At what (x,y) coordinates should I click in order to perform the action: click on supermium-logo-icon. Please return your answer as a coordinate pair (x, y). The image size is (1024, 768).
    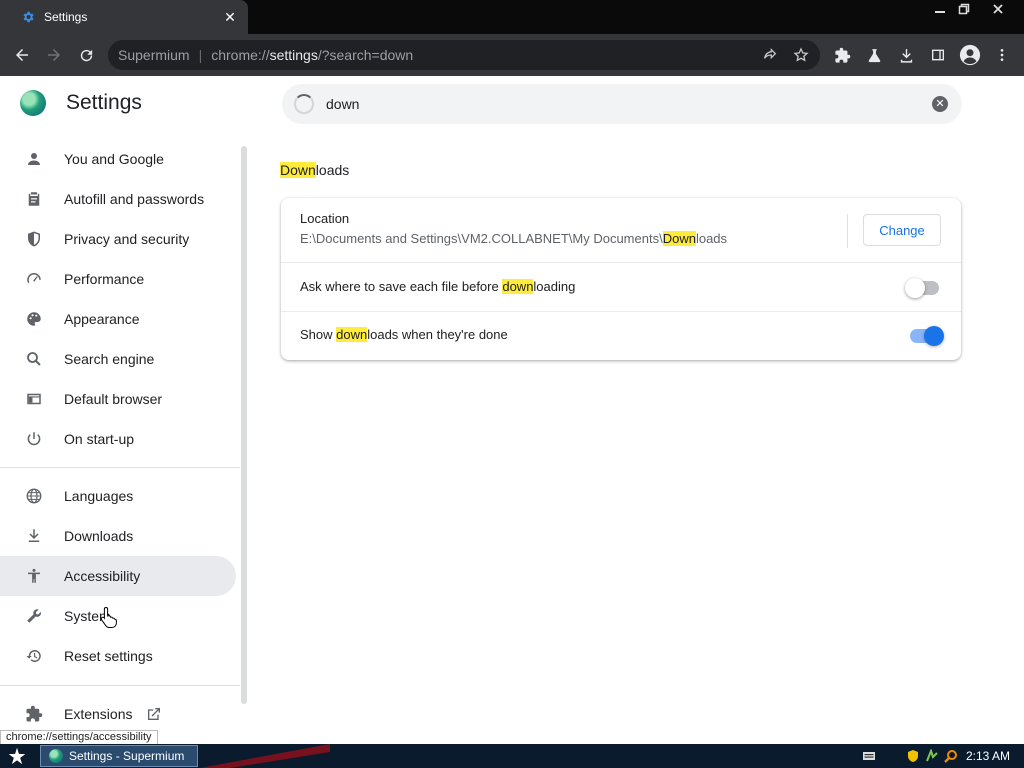
    Looking at the image, I should click on (56, 756).